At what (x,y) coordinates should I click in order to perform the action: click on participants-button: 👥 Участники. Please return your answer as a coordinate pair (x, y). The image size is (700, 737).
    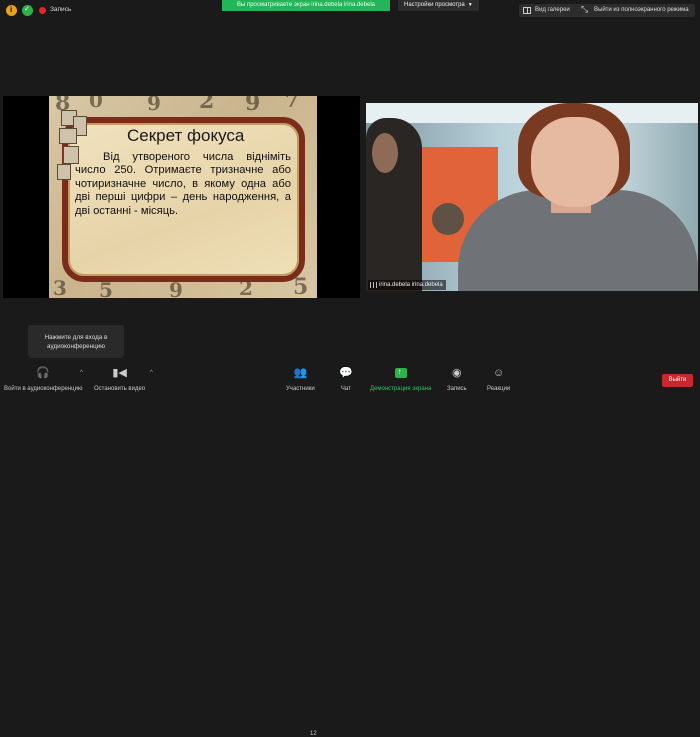
    Looking at the image, I should click on (300, 379).